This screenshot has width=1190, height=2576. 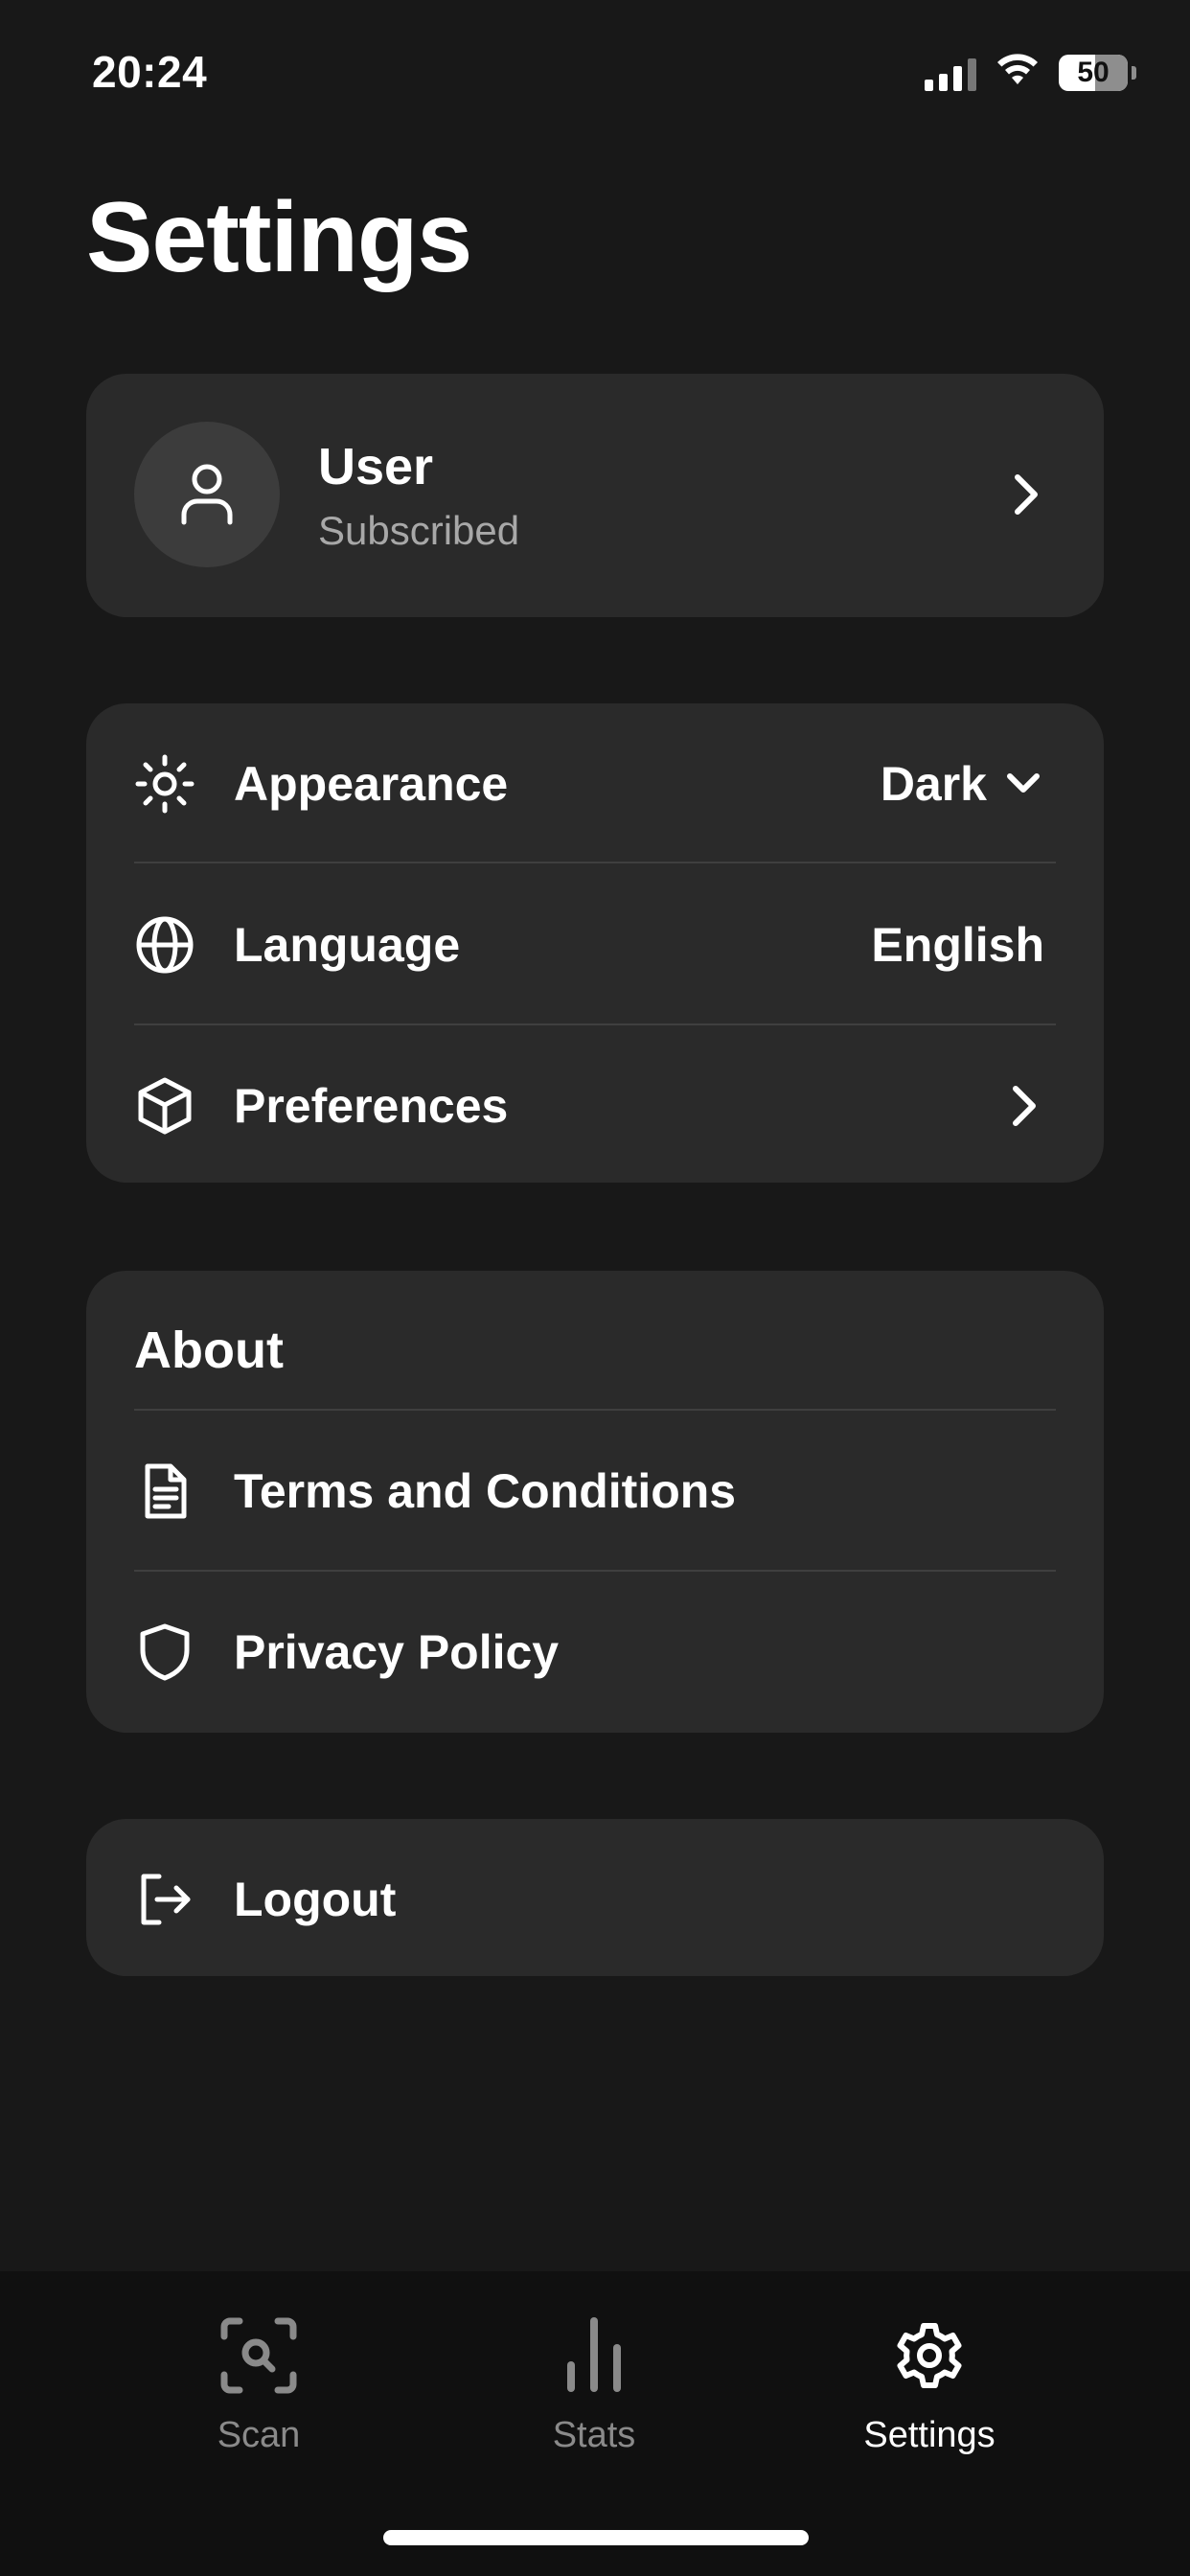 What do you see at coordinates (164, 1899) in the screenshot?
I see `logout-icon` at bounding box center [164, 1899].